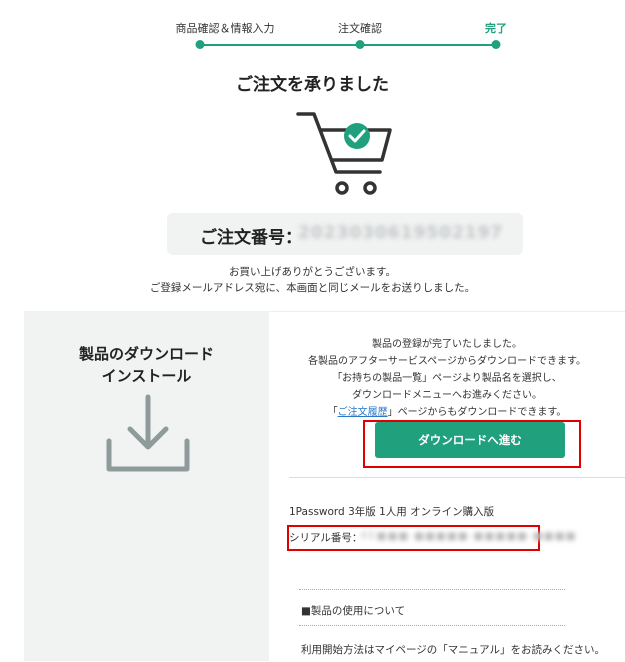  What do you see at coordinates (353, 611) in the screenshot?
I see `usage-heading: ■製品の使用について` at bounding box center [353, 611].